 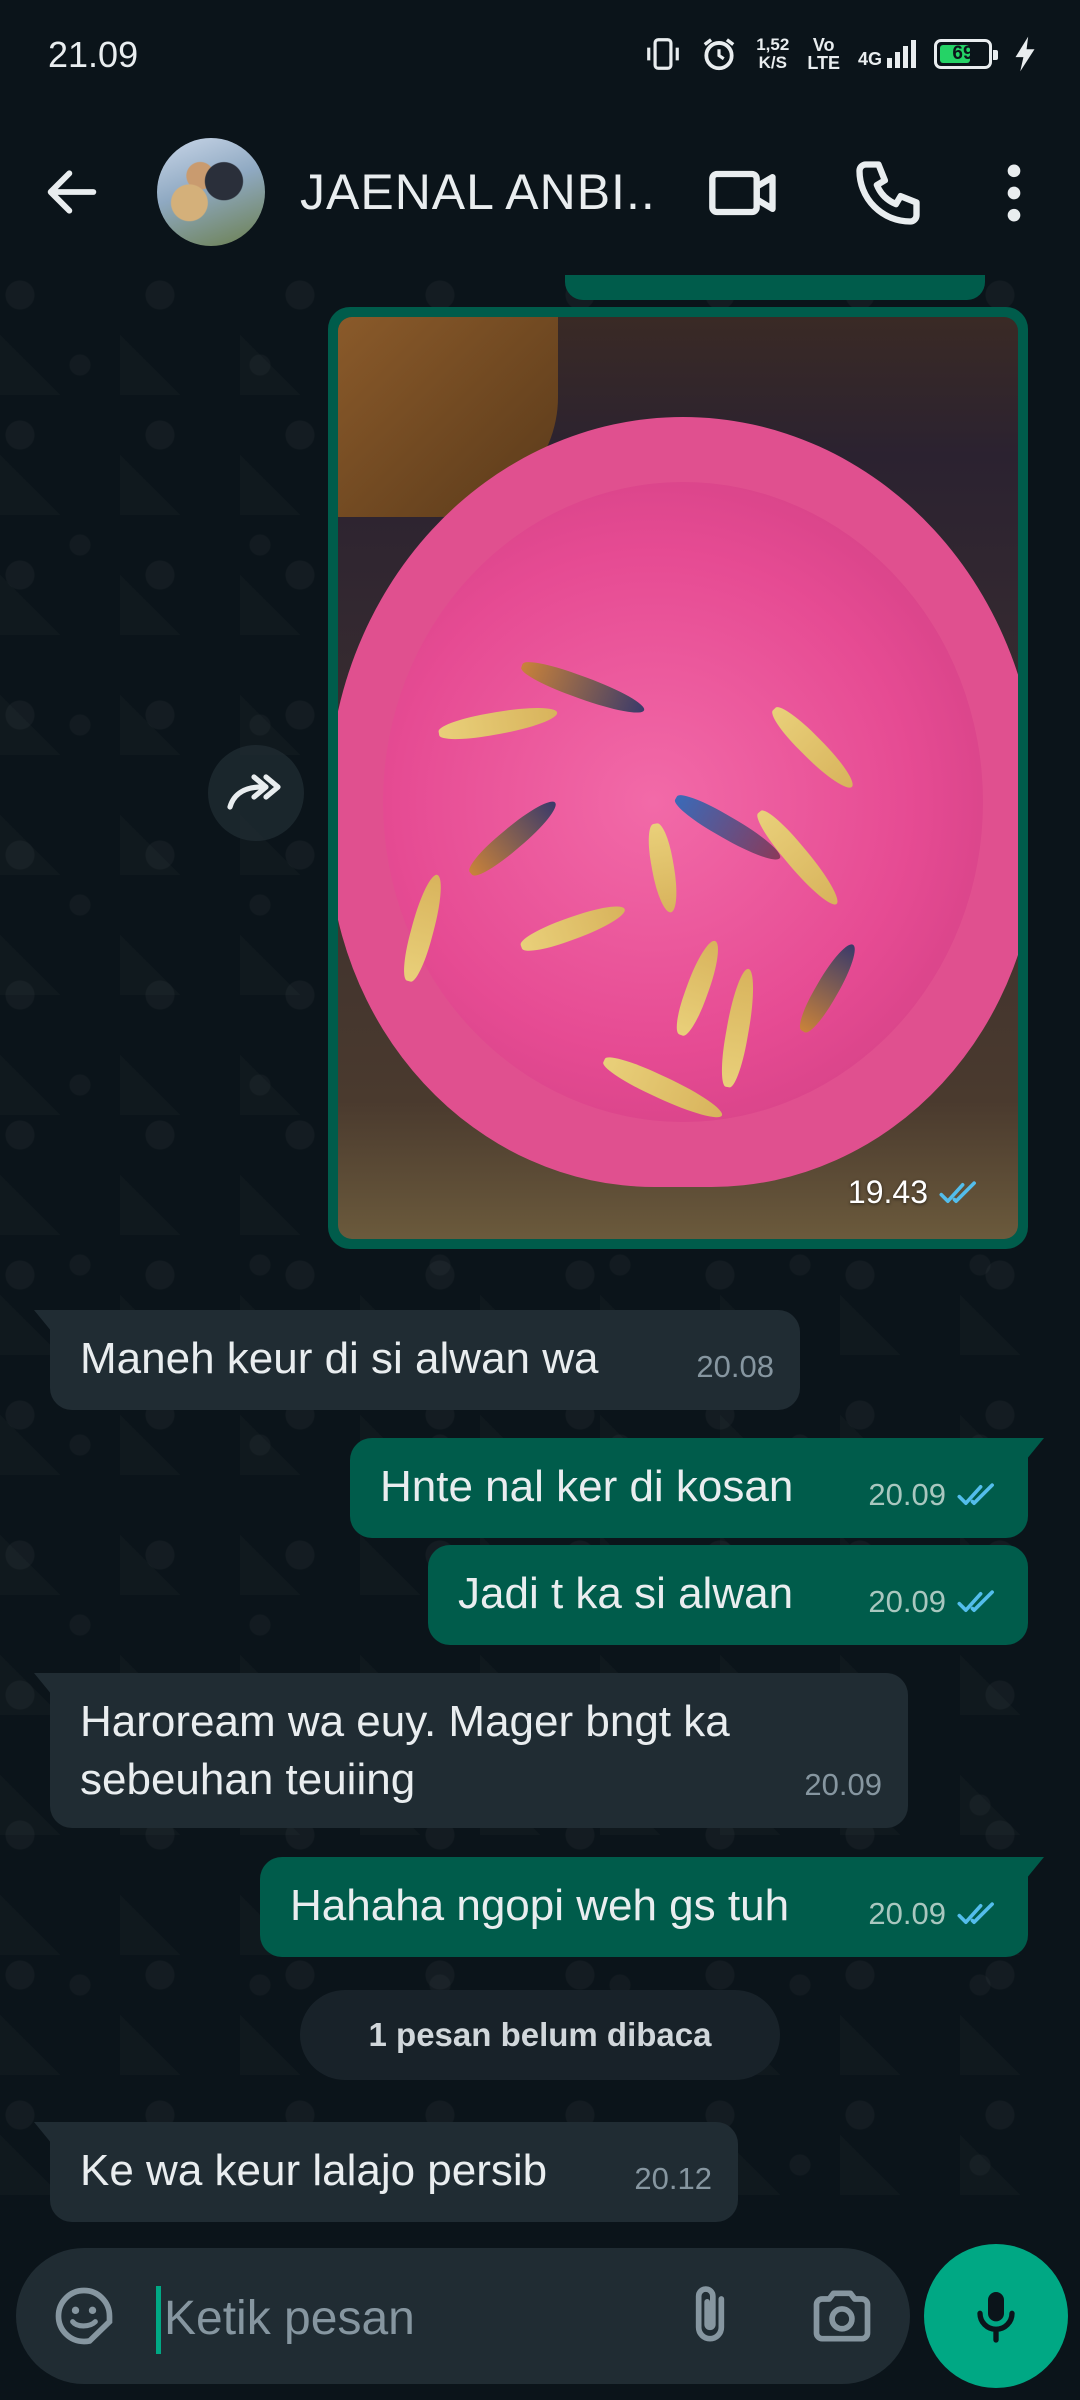 I want to click on vibrate-icon, so click(x=663, y=54).